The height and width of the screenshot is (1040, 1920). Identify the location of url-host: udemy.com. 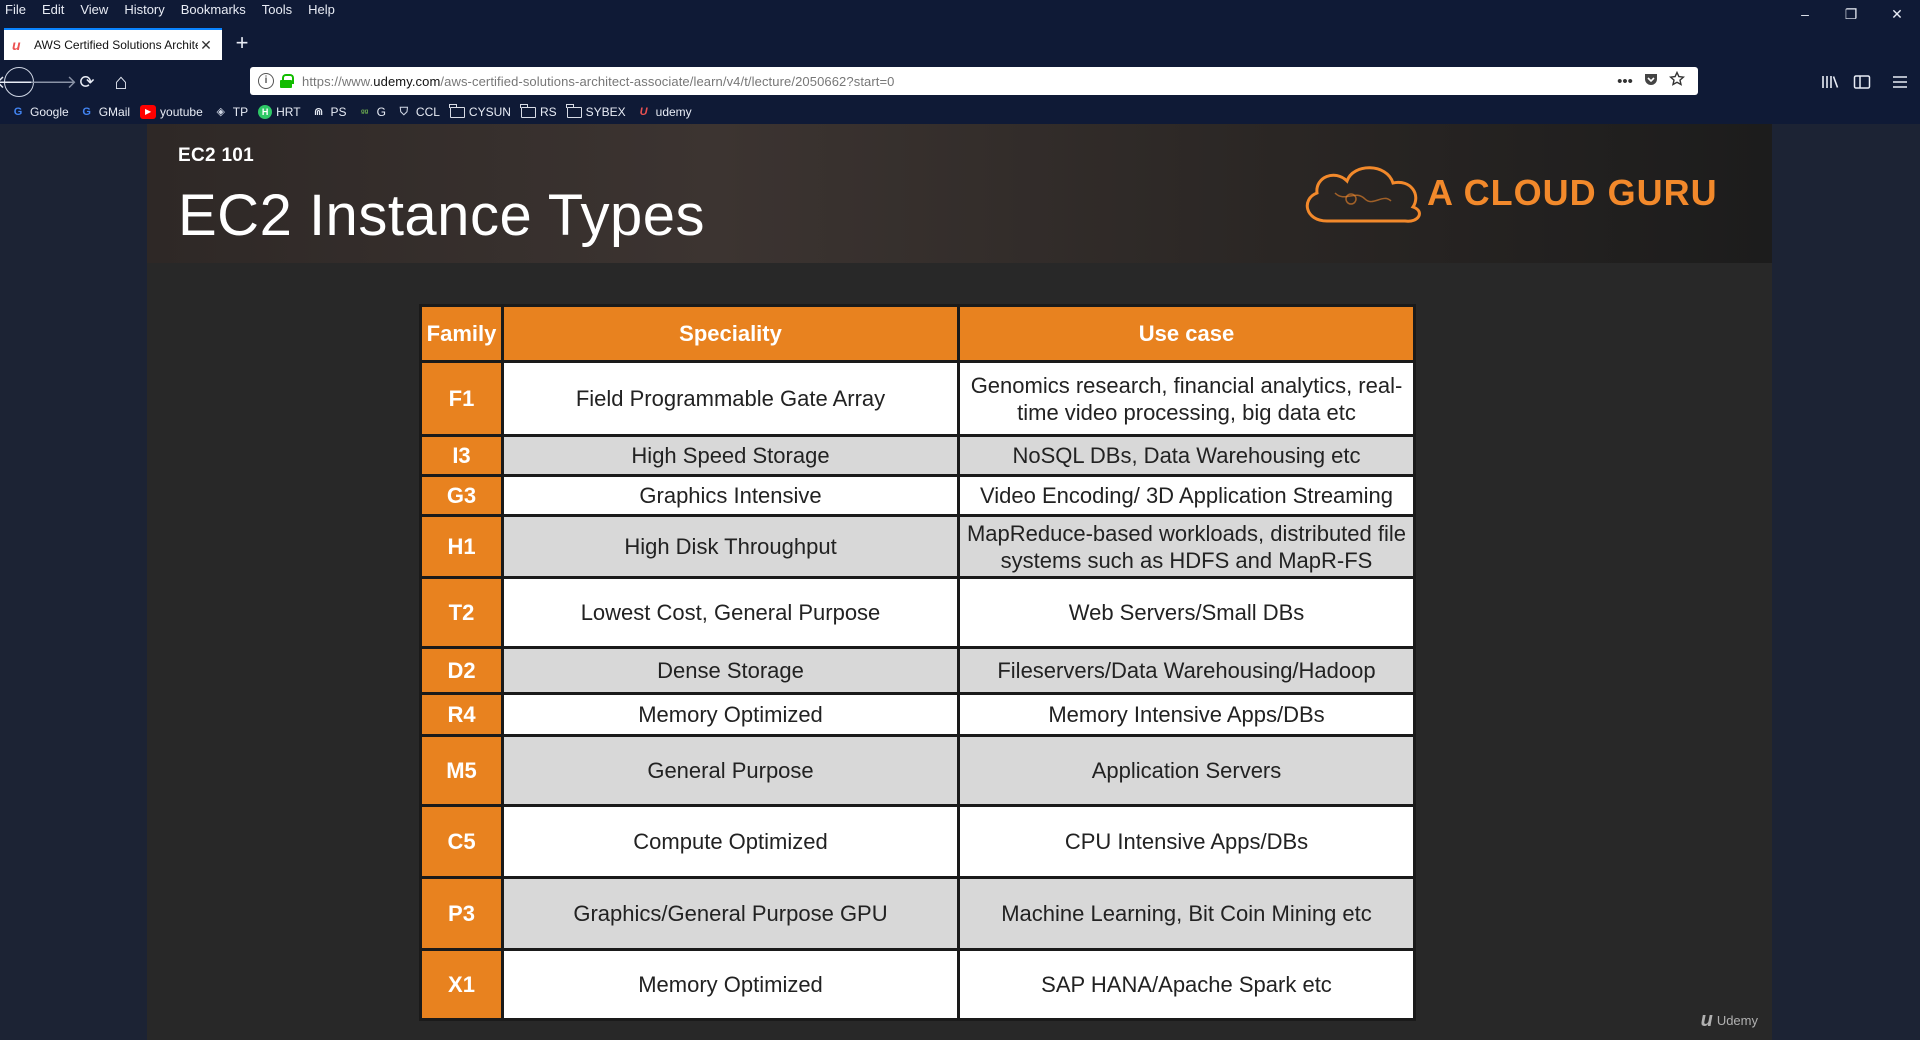
(407, 81).